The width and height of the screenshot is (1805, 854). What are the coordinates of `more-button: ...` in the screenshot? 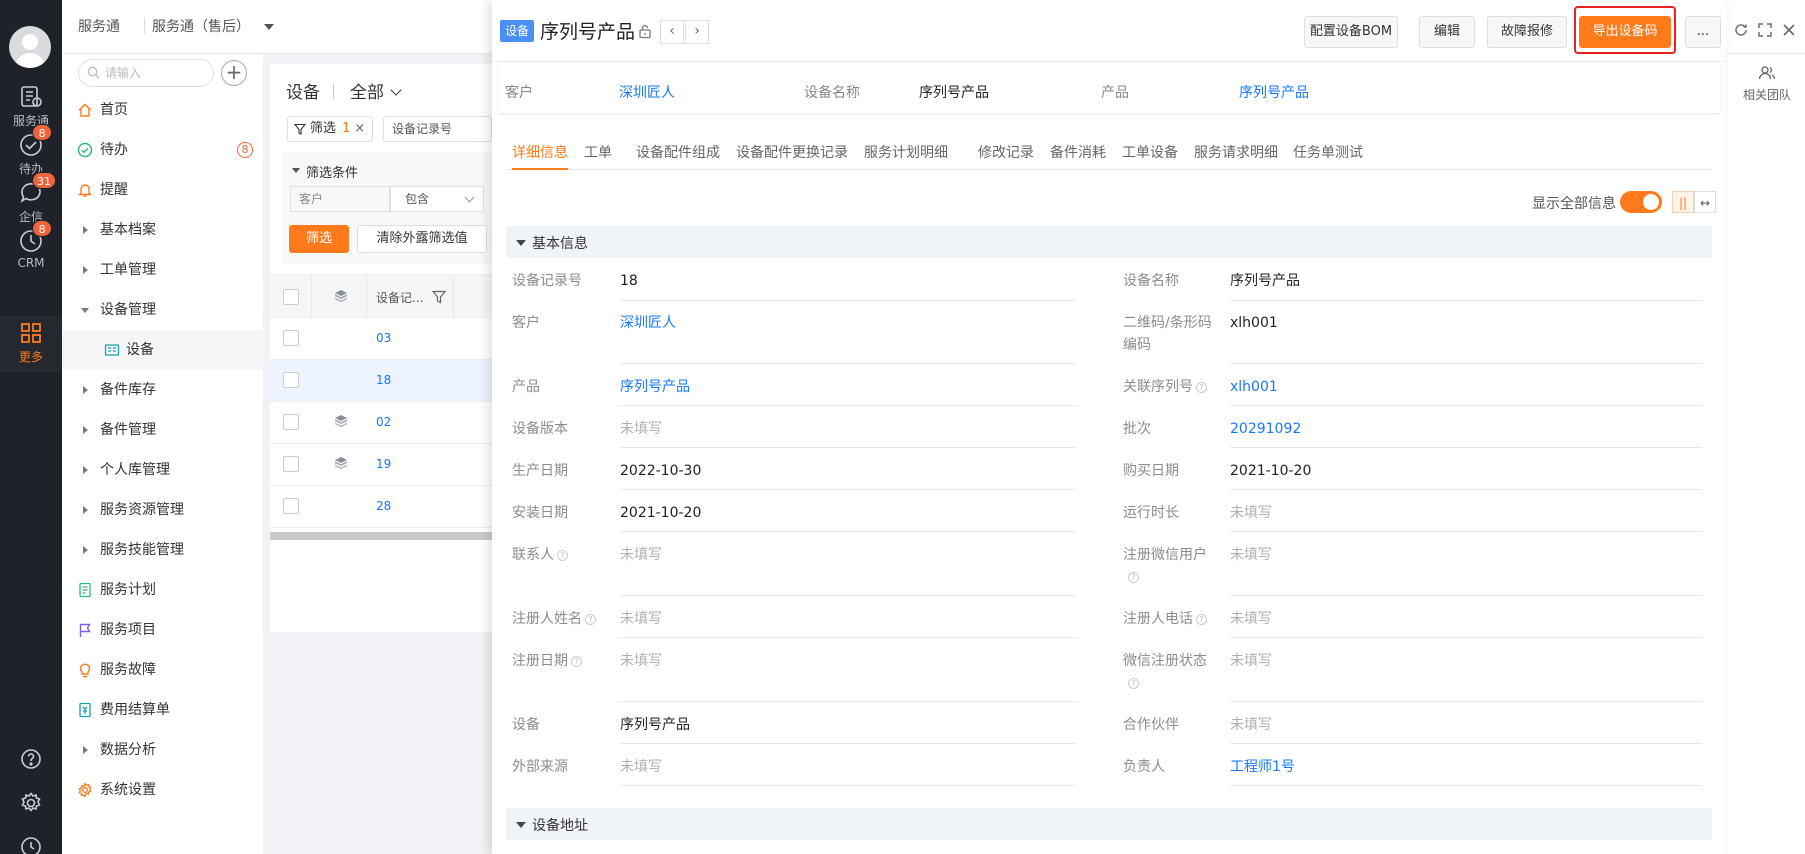 It's located at (1703, 32).